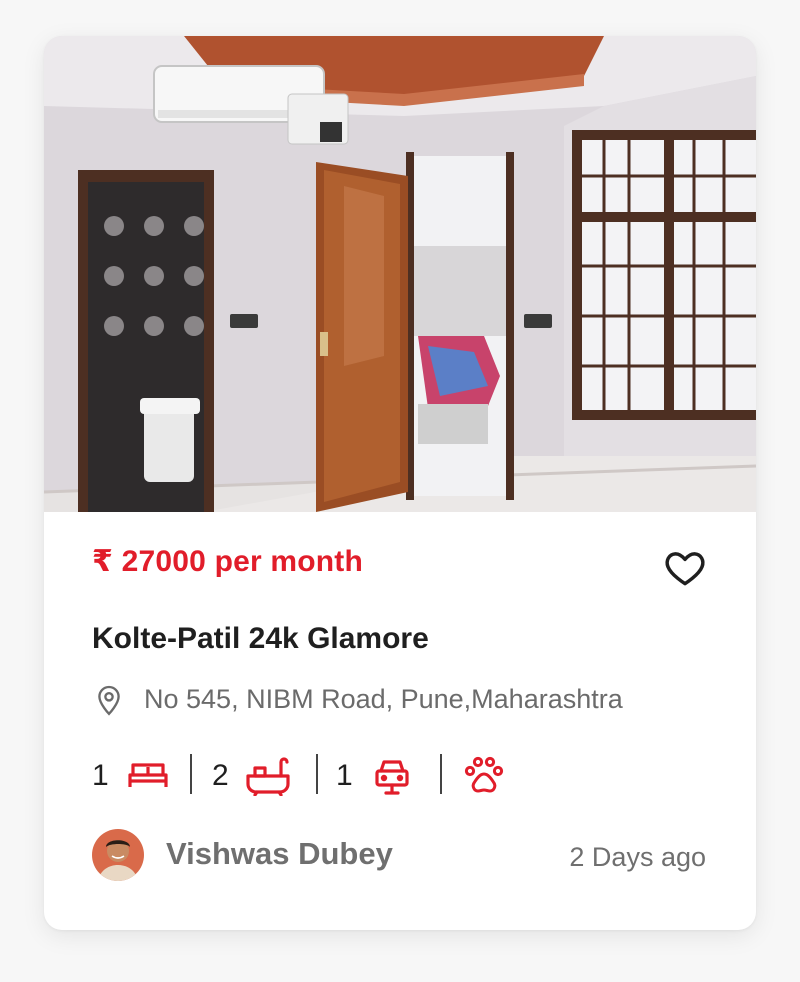 Image resolution: width=800 pixels, height=982 pixels. What do you see at coordinates (100, 775) in the screenshot?
I see `bedroom-count: 1` at bounding box center [100, 775].